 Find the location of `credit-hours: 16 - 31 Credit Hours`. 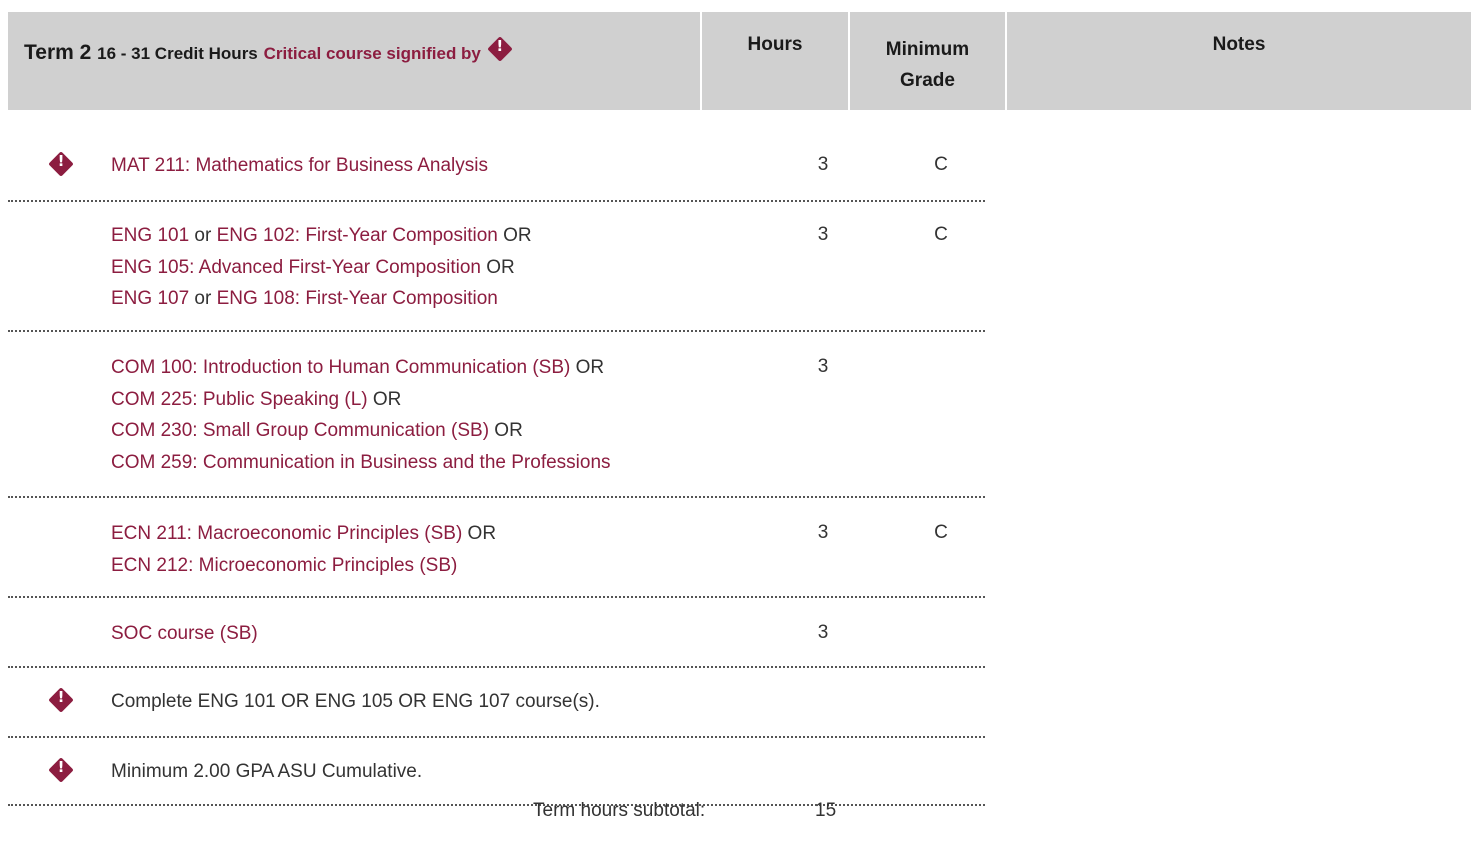

credit-hours: 16 - 31 Credit Hours is located at coordinates (177, 53).